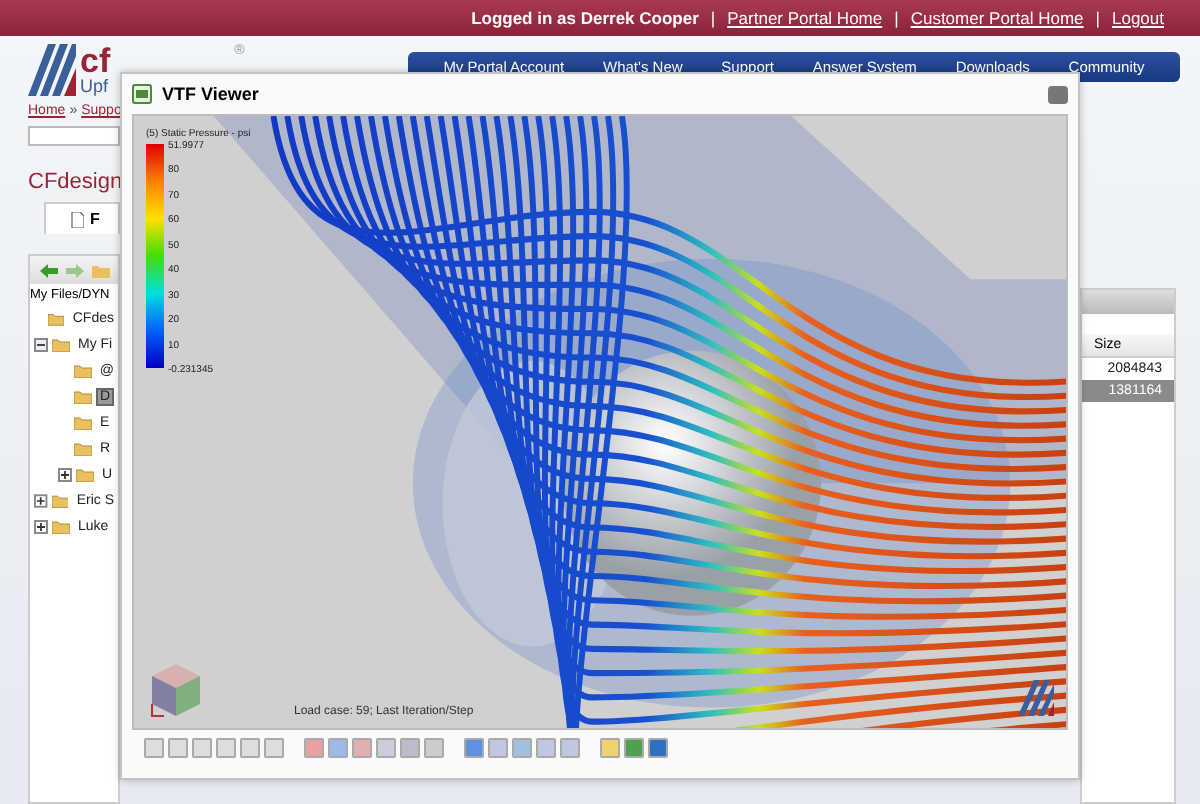  What do you see at coordinates (75, 270) in the screenshot?
I see `forward-arrow-icon` at bounding box center [75, 270].